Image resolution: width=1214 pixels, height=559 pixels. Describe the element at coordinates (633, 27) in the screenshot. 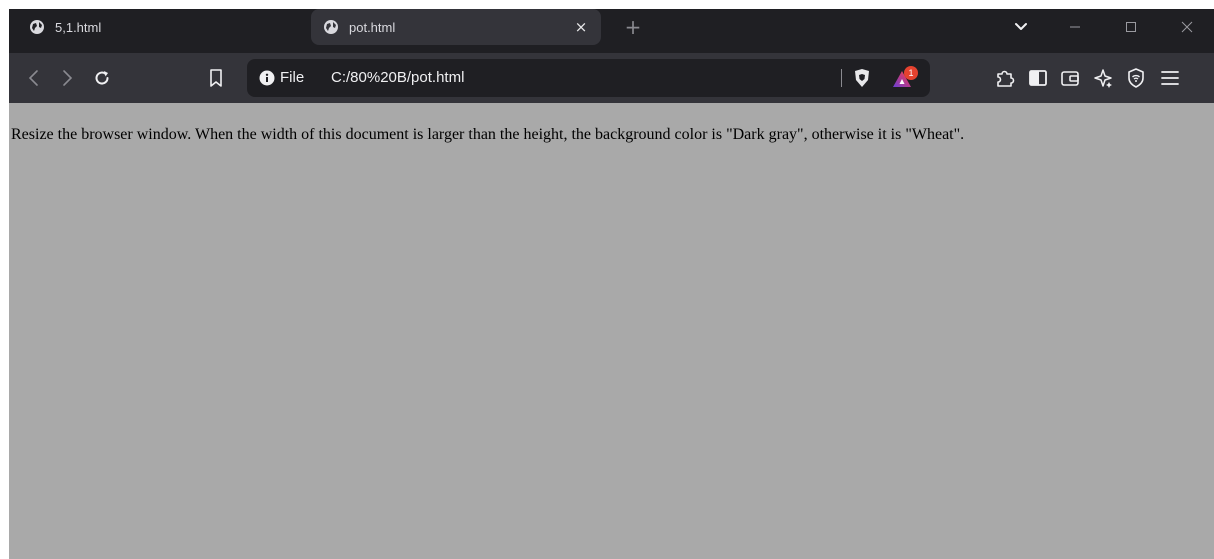

I see `new-tab-button: +` at that location.